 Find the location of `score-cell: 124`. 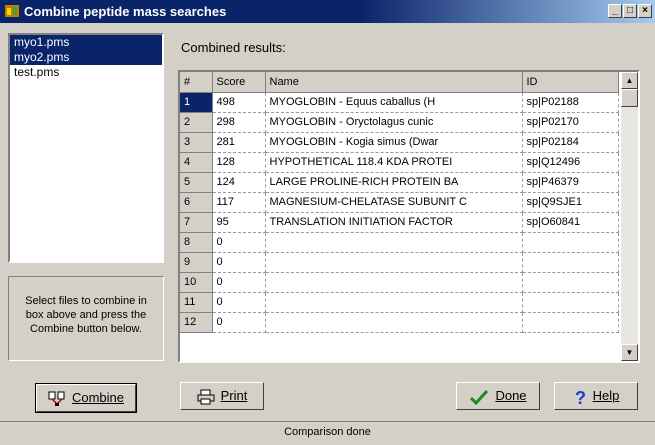

score-cell: 124 is located at coordinates (239, 182).